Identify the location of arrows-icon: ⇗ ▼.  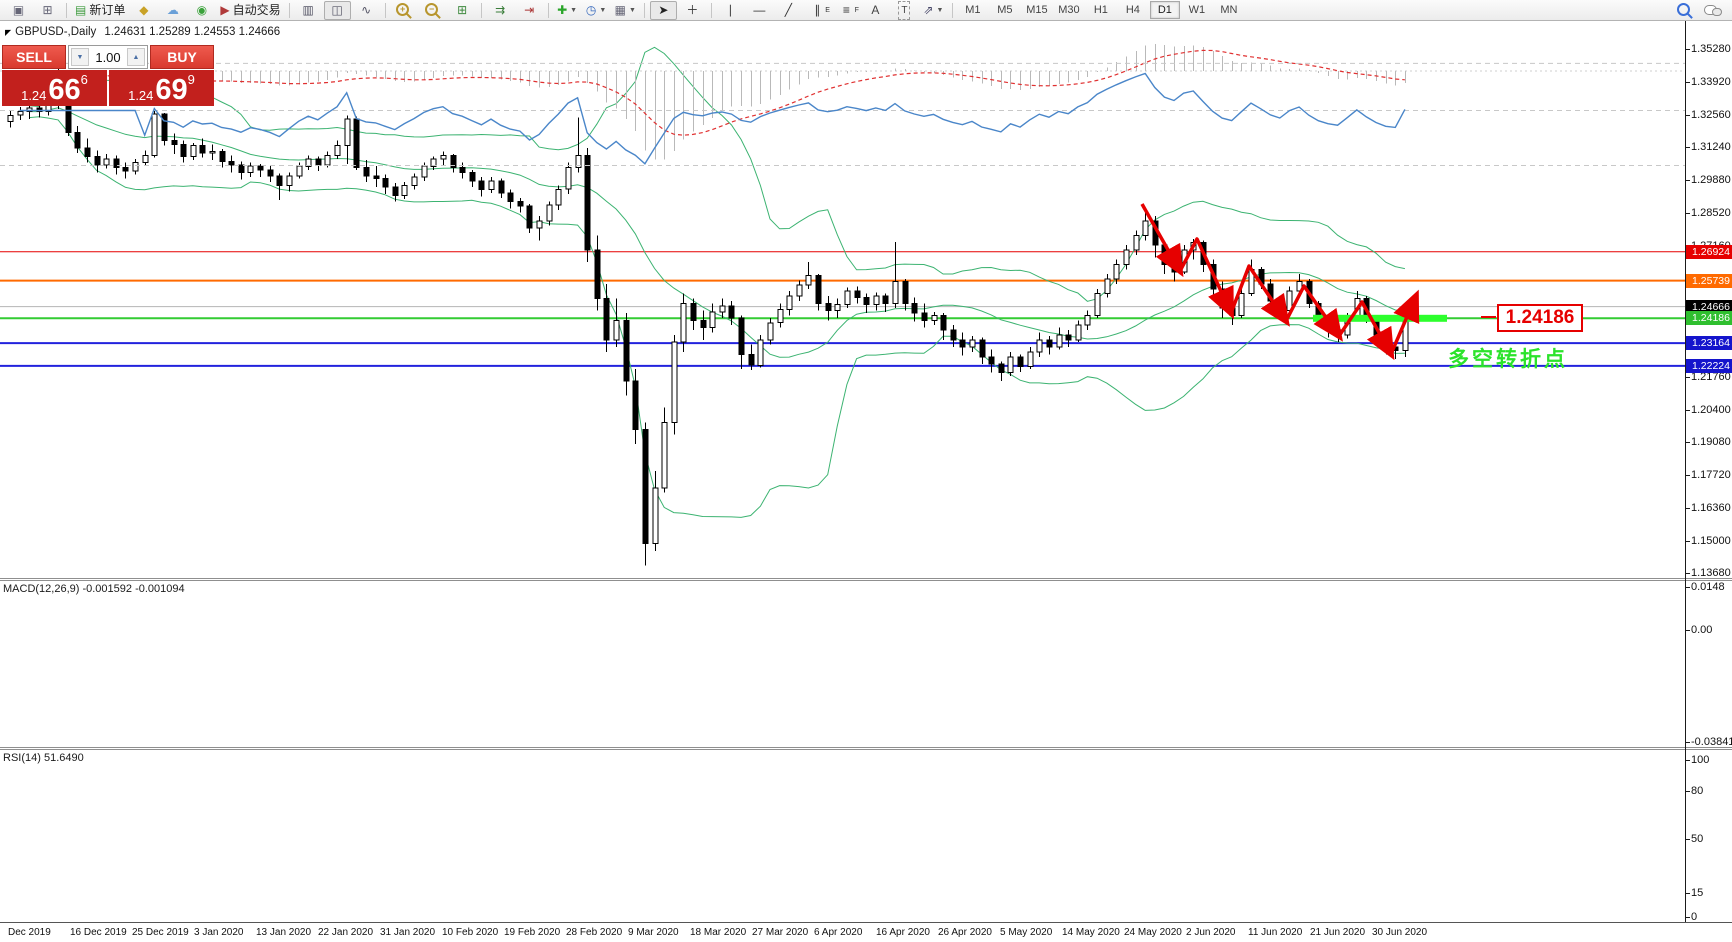
(933, 10).